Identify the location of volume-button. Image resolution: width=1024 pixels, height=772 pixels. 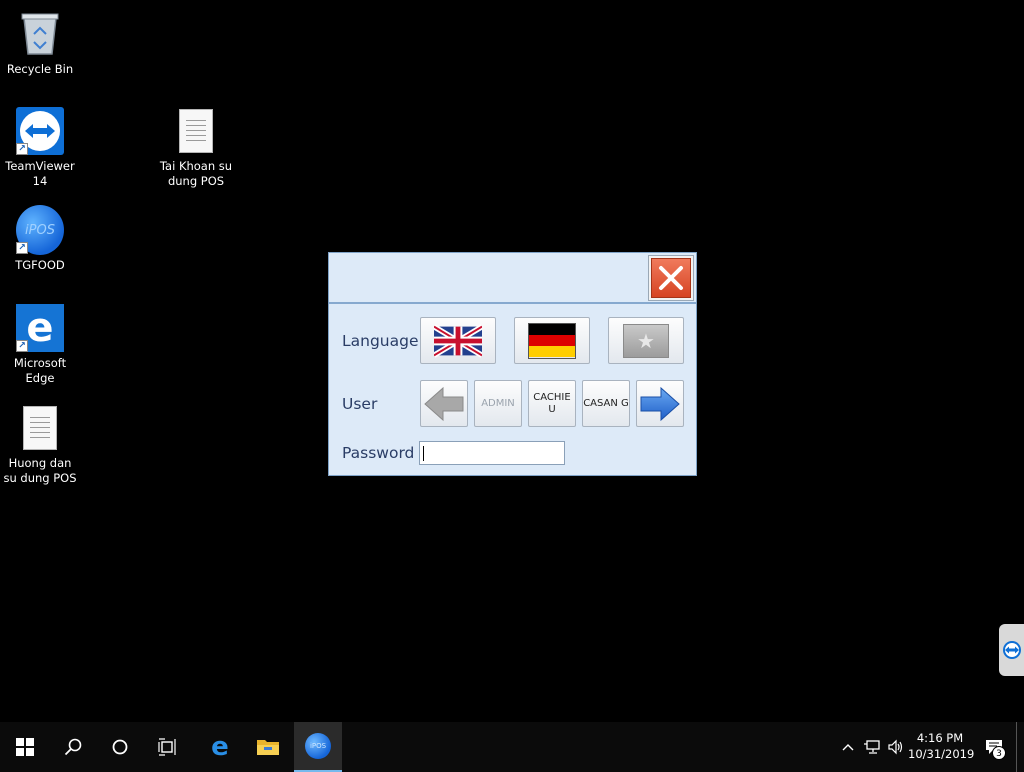
(896, 747).